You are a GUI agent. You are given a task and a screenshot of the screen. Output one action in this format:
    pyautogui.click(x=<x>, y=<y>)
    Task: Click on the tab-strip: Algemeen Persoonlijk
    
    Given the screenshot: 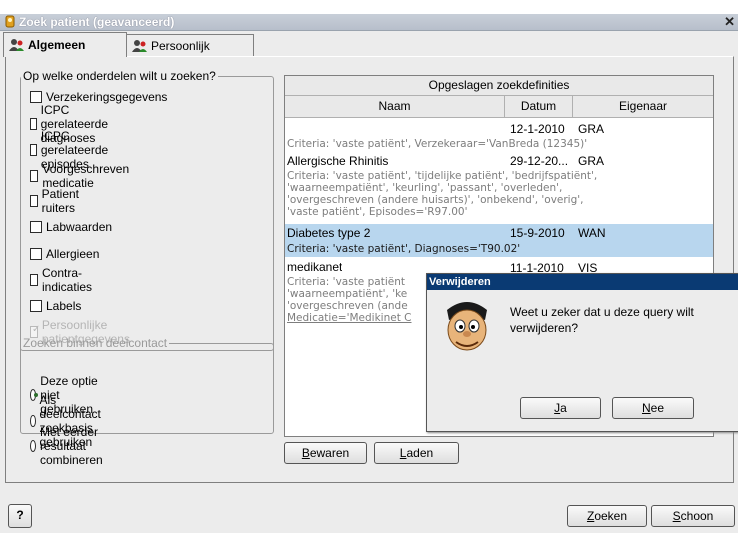 What is the action you would take?
    pyautogui.click(x=369, y=44)
    